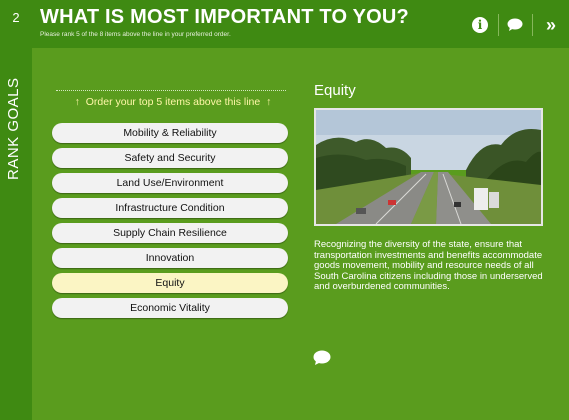 This screenshot has height=420, width=569. I want to click on page-title: WHAT IS MOST IMPORTANT TO YOU?, so click(224, 17).